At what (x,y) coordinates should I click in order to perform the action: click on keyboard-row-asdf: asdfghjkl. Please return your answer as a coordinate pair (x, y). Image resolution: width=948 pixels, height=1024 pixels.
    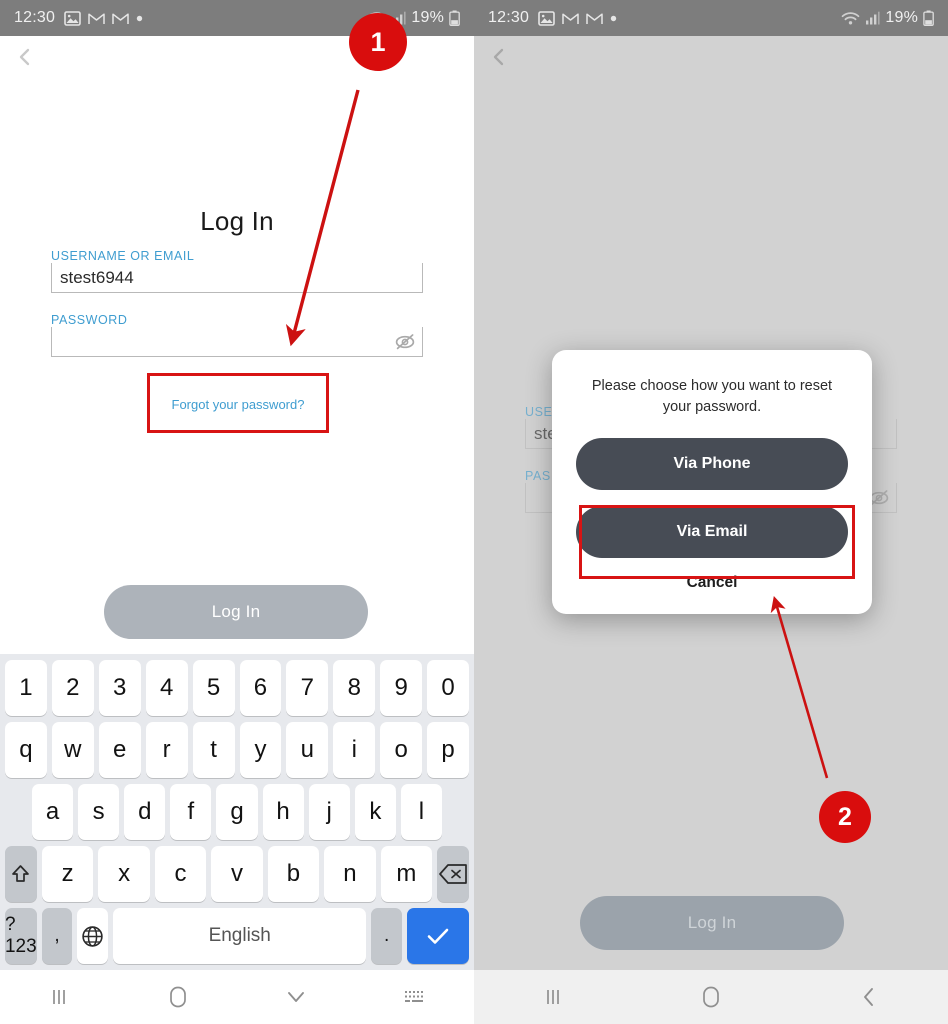
    Looking at the image, I should click on (237, 812).